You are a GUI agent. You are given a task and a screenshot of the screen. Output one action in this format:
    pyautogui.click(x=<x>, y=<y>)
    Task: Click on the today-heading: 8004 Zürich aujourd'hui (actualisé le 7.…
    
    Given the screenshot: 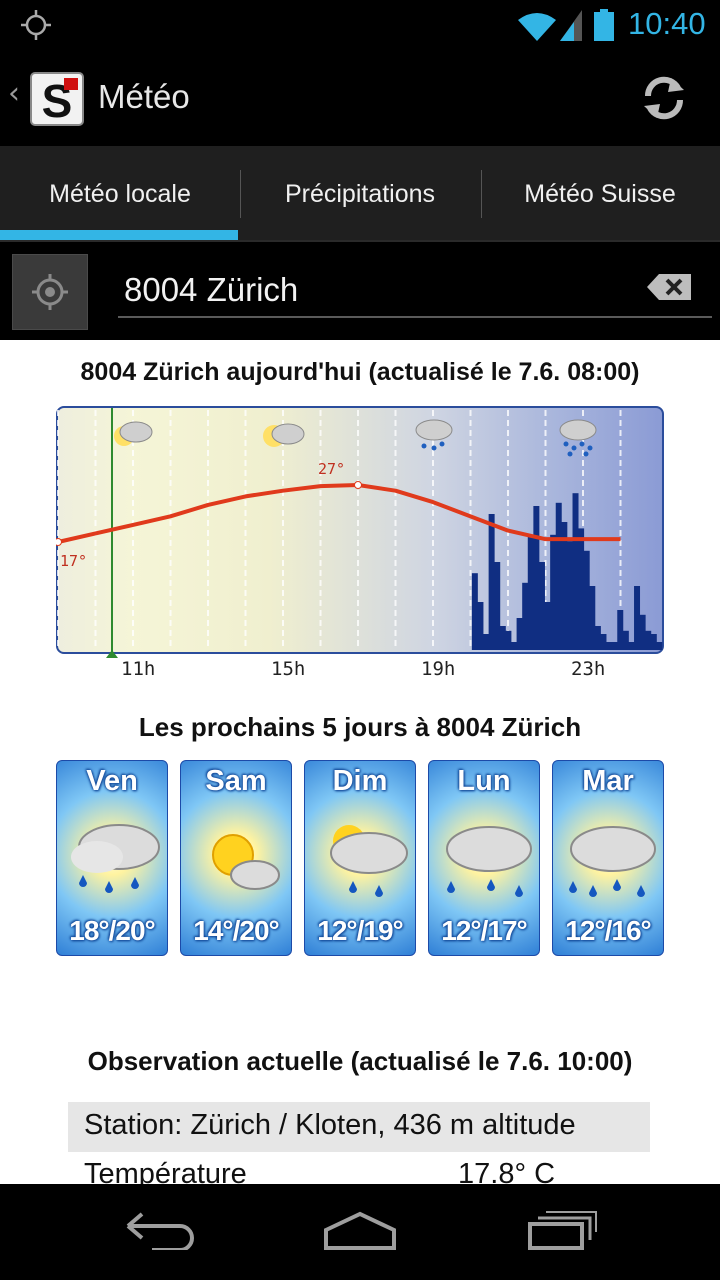 What is the action you would take?
    pyautogui.click(x=360, y=372)
    